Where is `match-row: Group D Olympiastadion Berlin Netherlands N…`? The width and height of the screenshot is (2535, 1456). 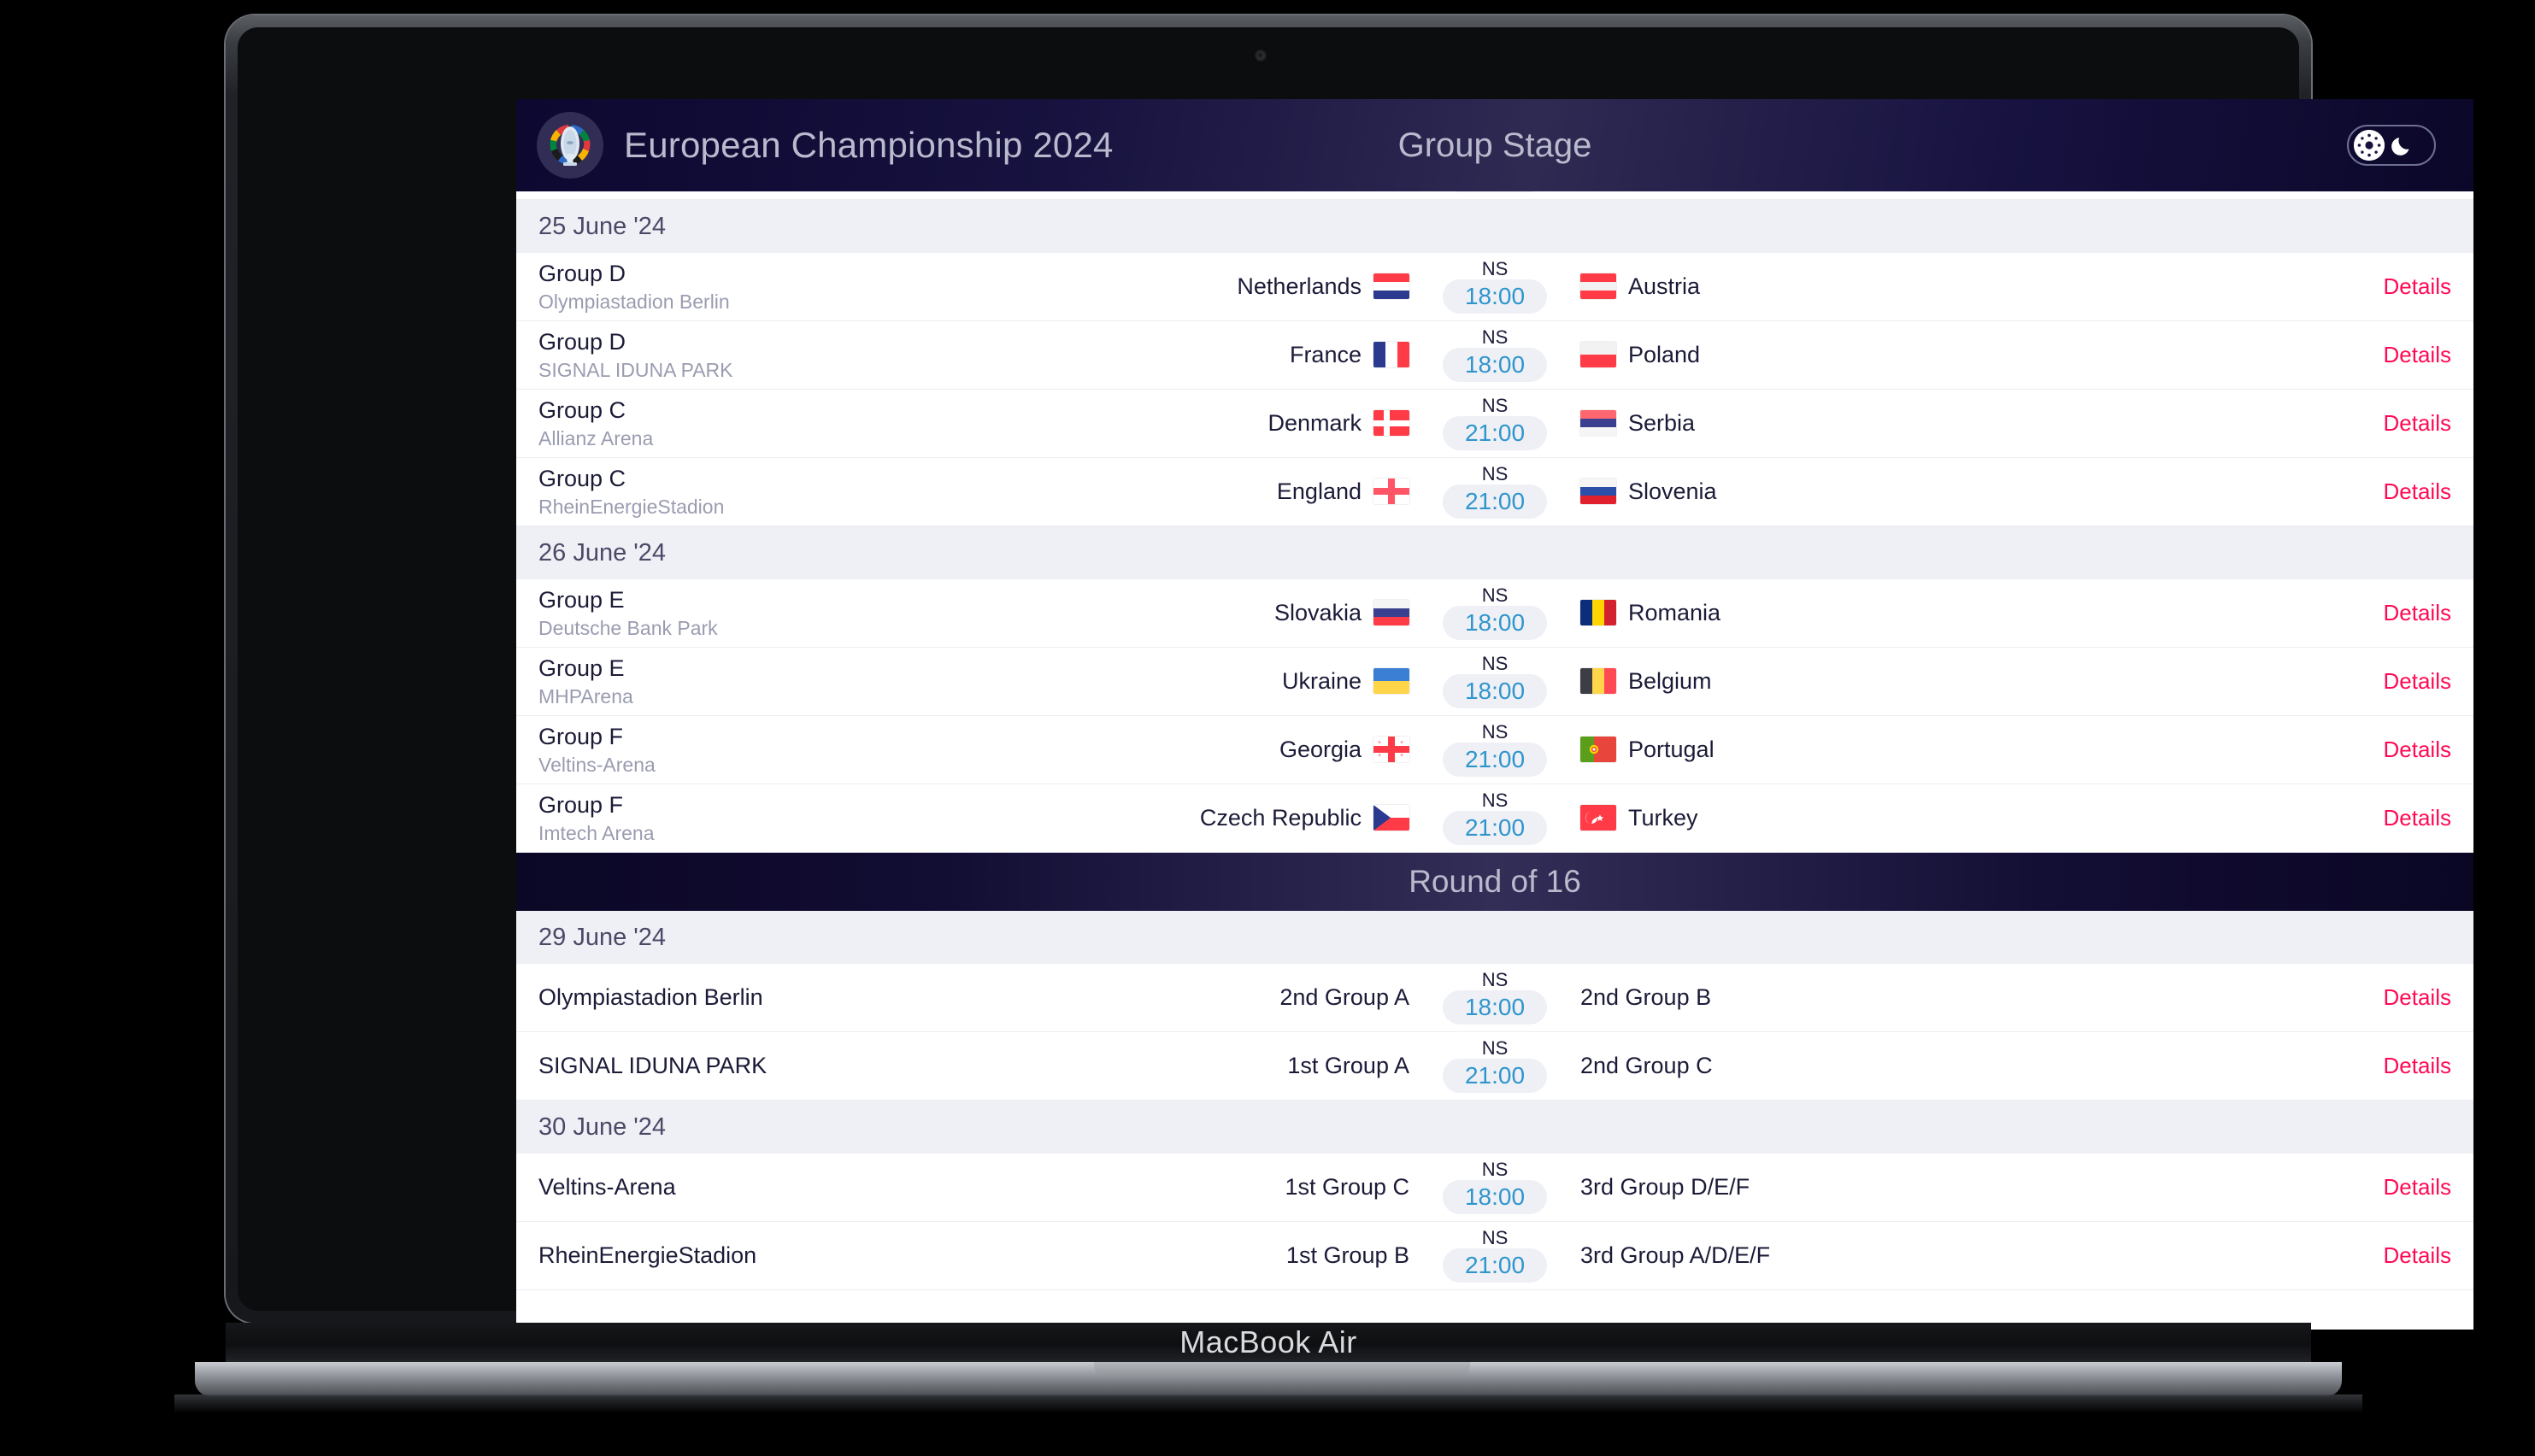
match-row: Group D Olympiastadion Berlin Netherlands N… is located at coordinates (1494, 287).